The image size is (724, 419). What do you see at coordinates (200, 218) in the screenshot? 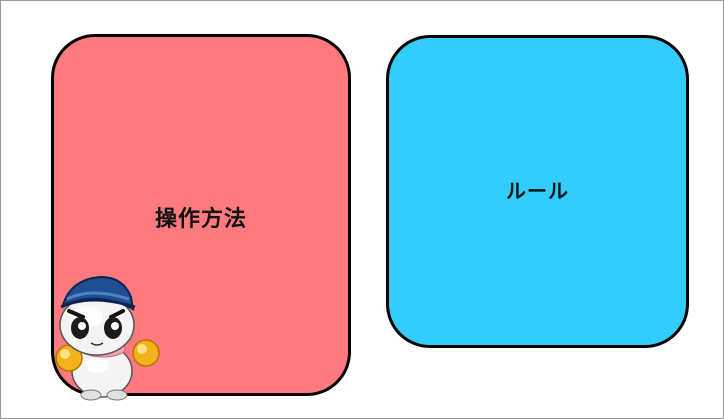
I see `controls-button-label: 操作方法` at bounding box center [200, 218].